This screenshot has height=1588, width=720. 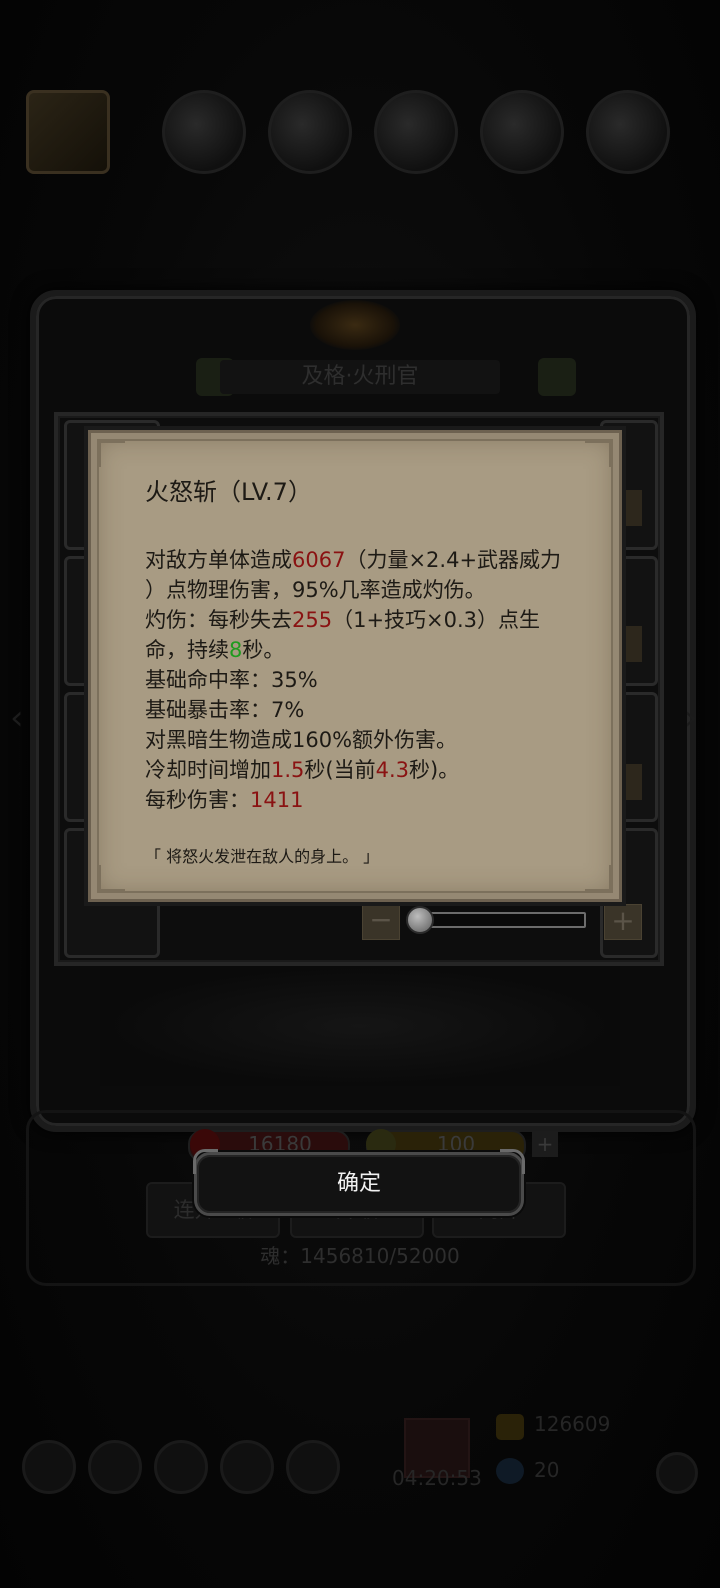 I want to click on chevron-left-icon: ‹, so click(x=17, y=718).